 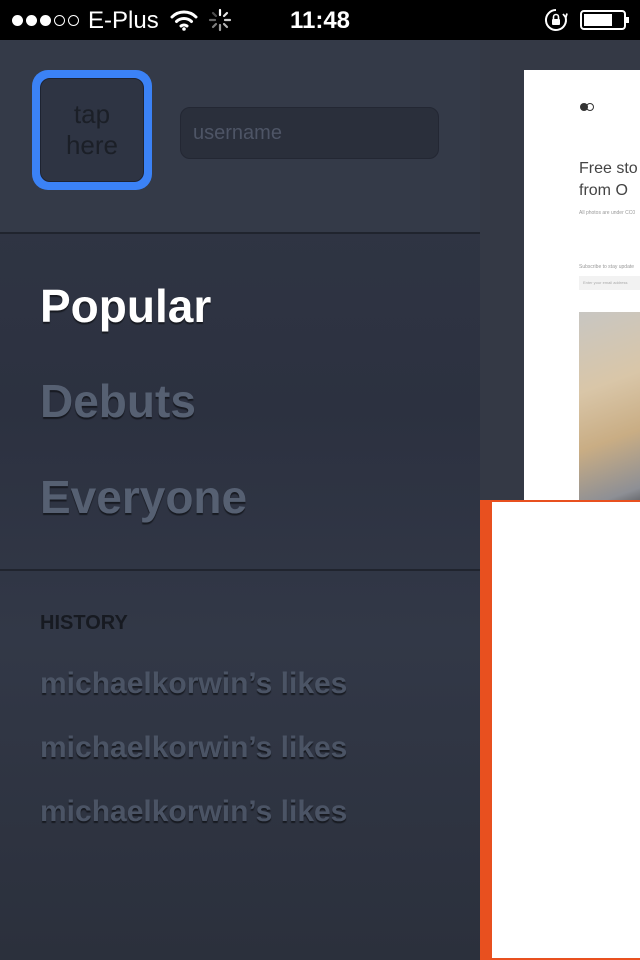 I want to click on history-header: HISTORY, so click(x=84, y=623).